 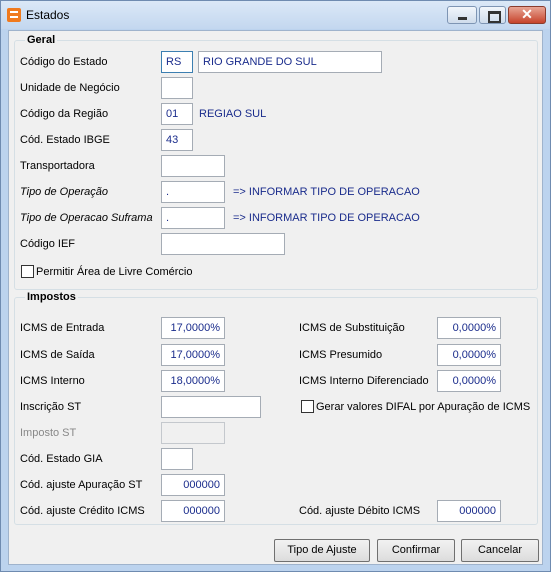 What do you see at coordinates (352, 328) in the screenshot?
I see `icms-substituicao-label: ICMS de Substituição` at bounding box center [352, 328].